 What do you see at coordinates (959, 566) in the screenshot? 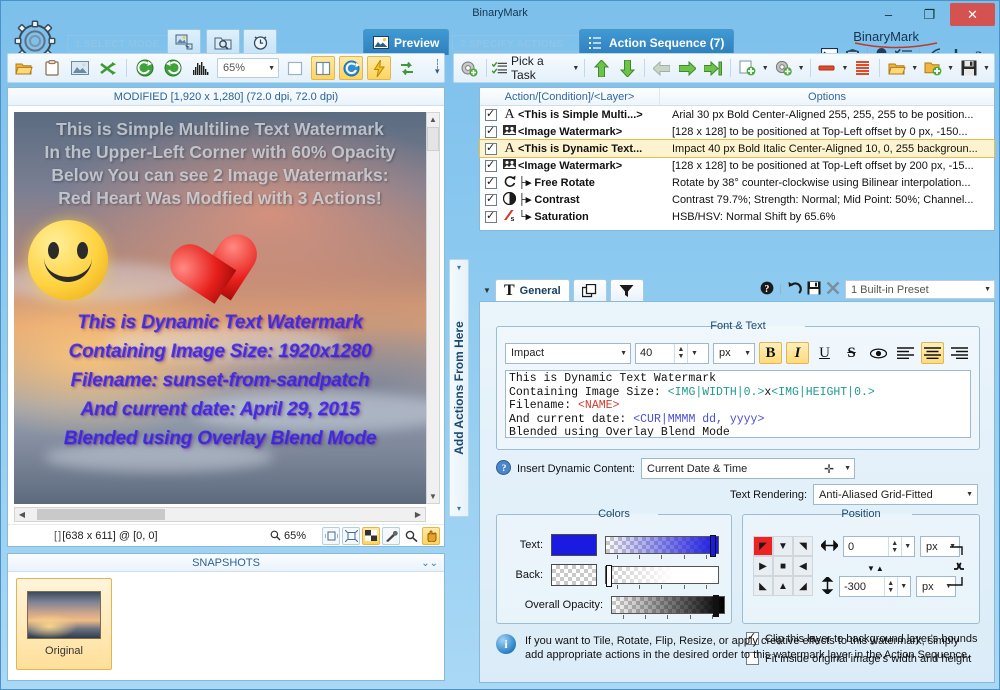
I see `link-axes-button` at bounding box center [959, 566].